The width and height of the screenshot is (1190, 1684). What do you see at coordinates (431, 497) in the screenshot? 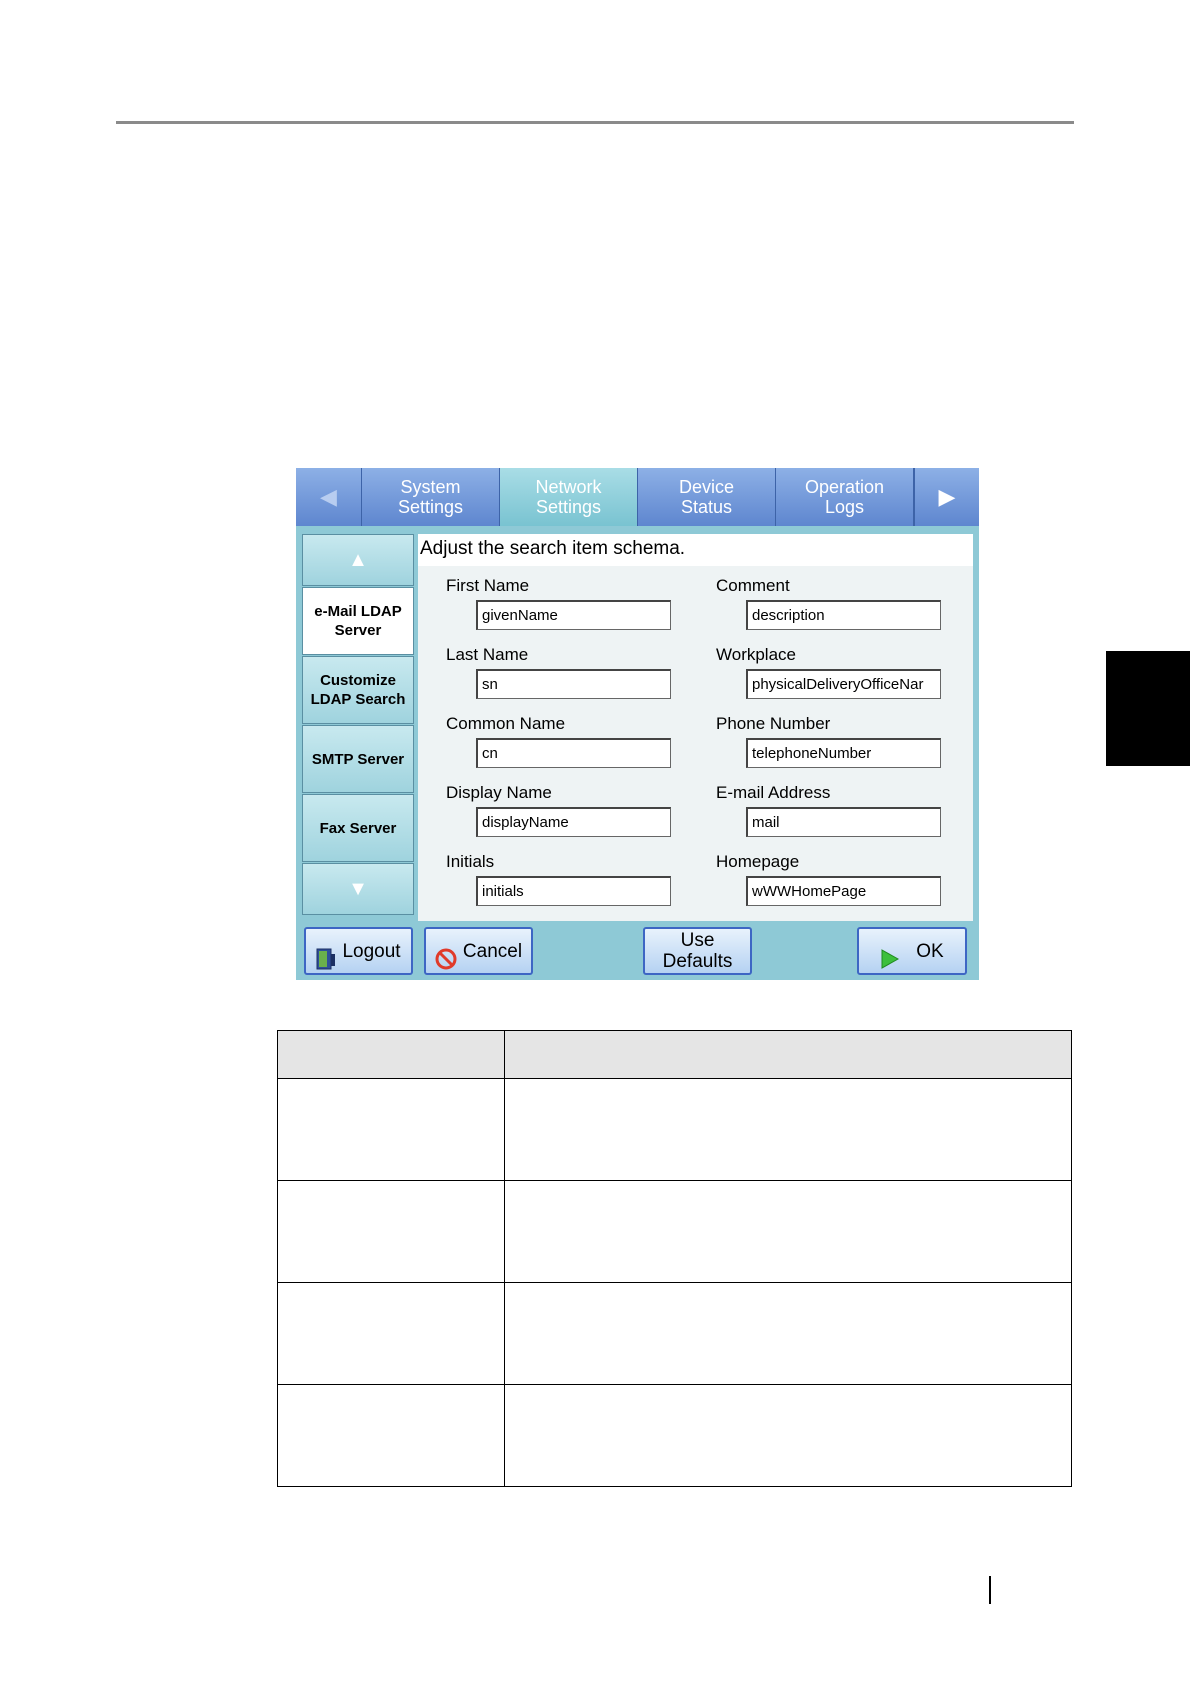
I see `tab-system-settings: System Settings` at bounding box center [431, 497].